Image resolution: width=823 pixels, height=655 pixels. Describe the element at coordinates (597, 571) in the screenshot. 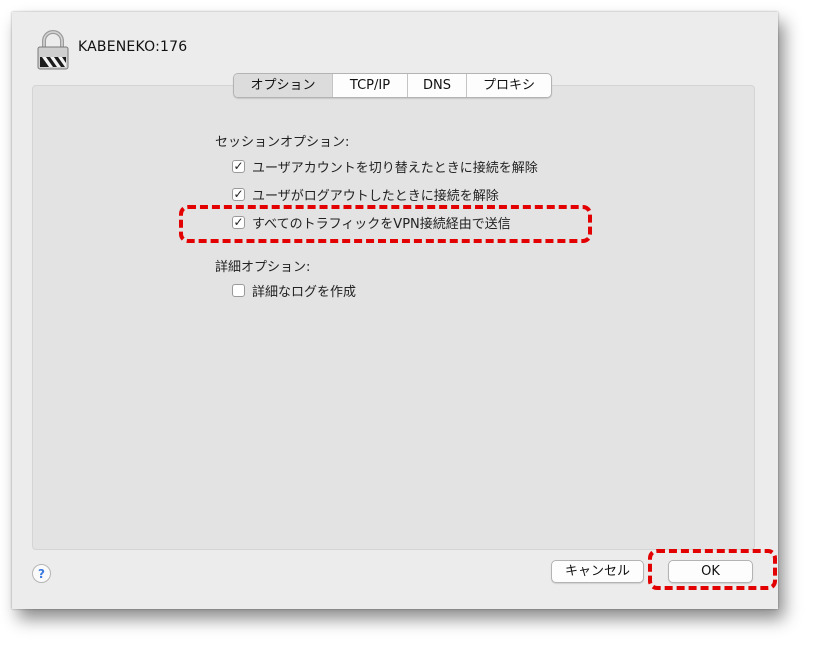

I see `cancel-button: キャンセル` at that location.